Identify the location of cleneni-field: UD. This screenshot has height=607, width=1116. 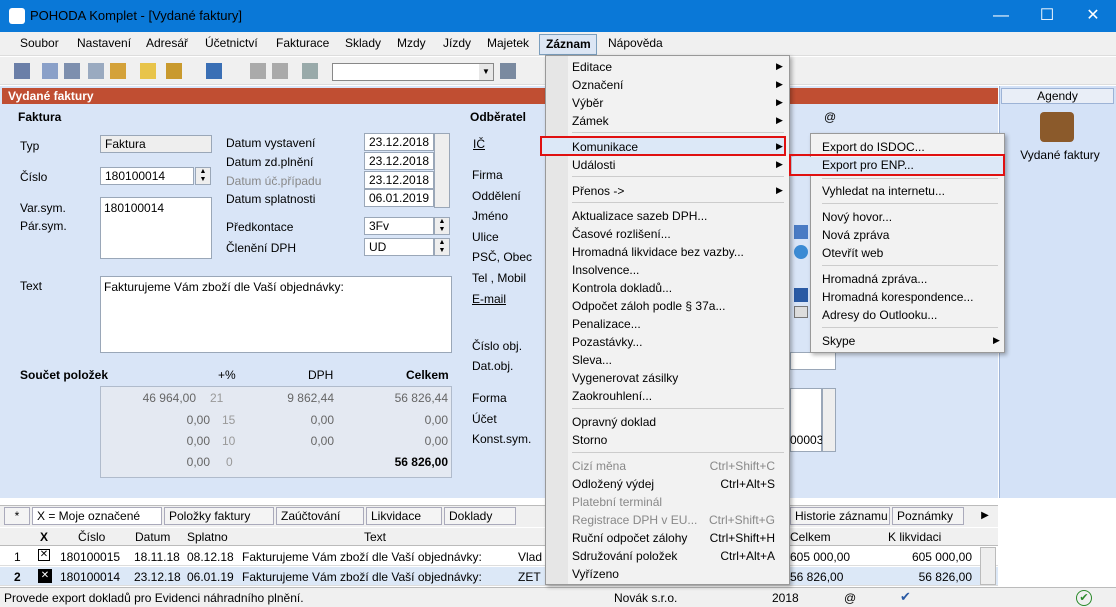
(399, 247).